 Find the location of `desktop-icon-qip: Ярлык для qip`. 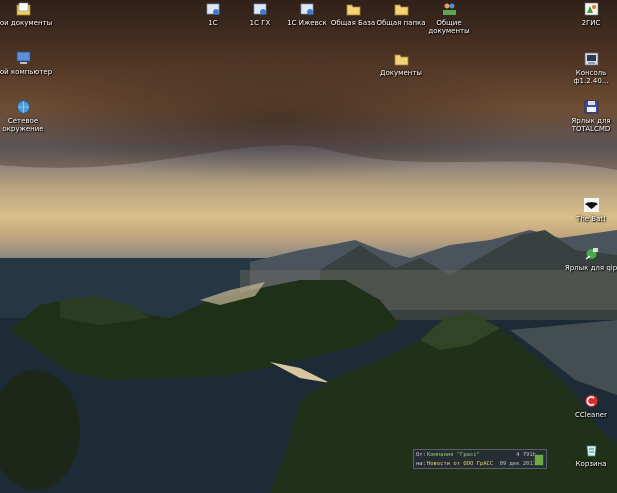

desktop-icon-qip: Ярлык для qip is located at coordinates (588, 259).